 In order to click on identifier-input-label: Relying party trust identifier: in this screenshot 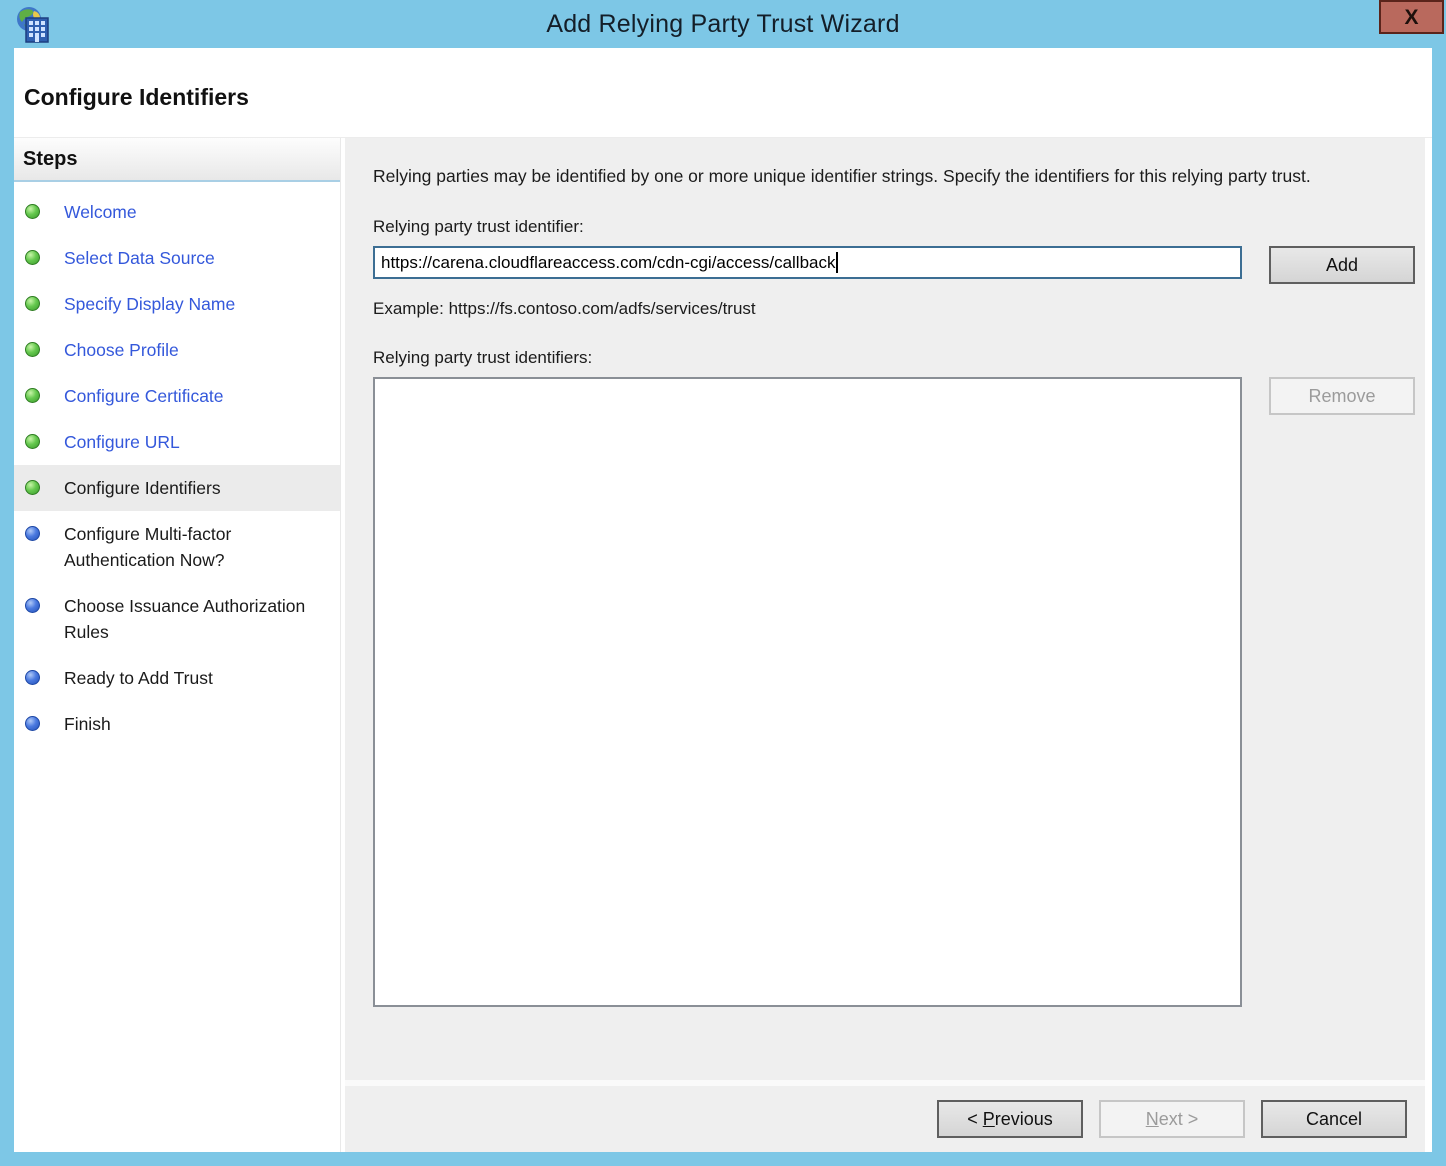, I will do `click(478, 227)`.